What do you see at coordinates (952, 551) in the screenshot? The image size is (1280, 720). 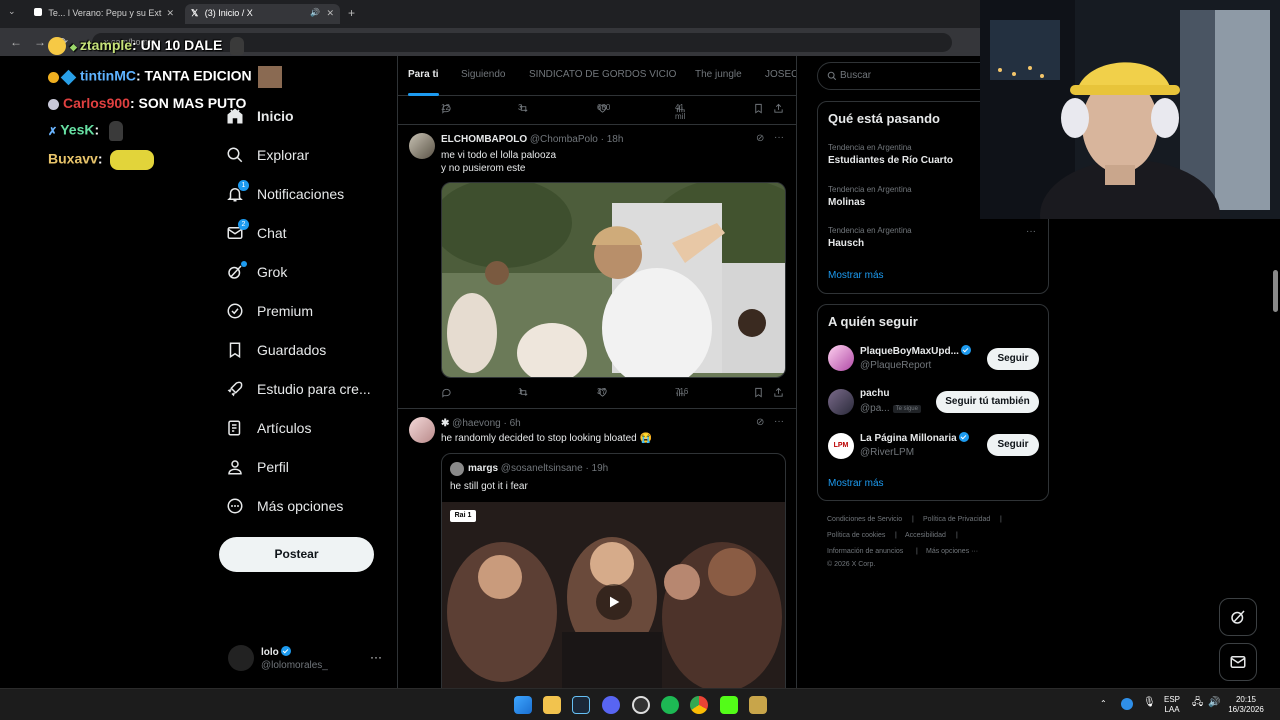 I see `footer-link-more: Más opciones ···` at bounding box center [952, 551].